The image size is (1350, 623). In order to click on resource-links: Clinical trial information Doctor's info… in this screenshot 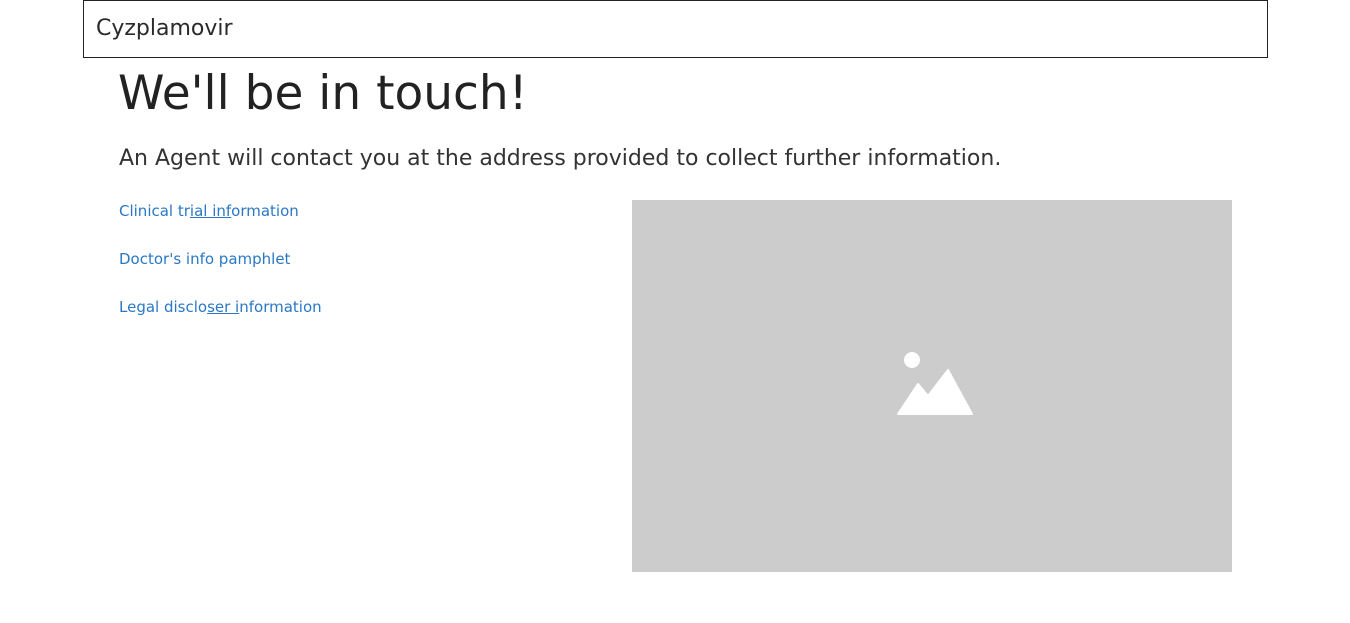, I will do `click(359, 272)`.